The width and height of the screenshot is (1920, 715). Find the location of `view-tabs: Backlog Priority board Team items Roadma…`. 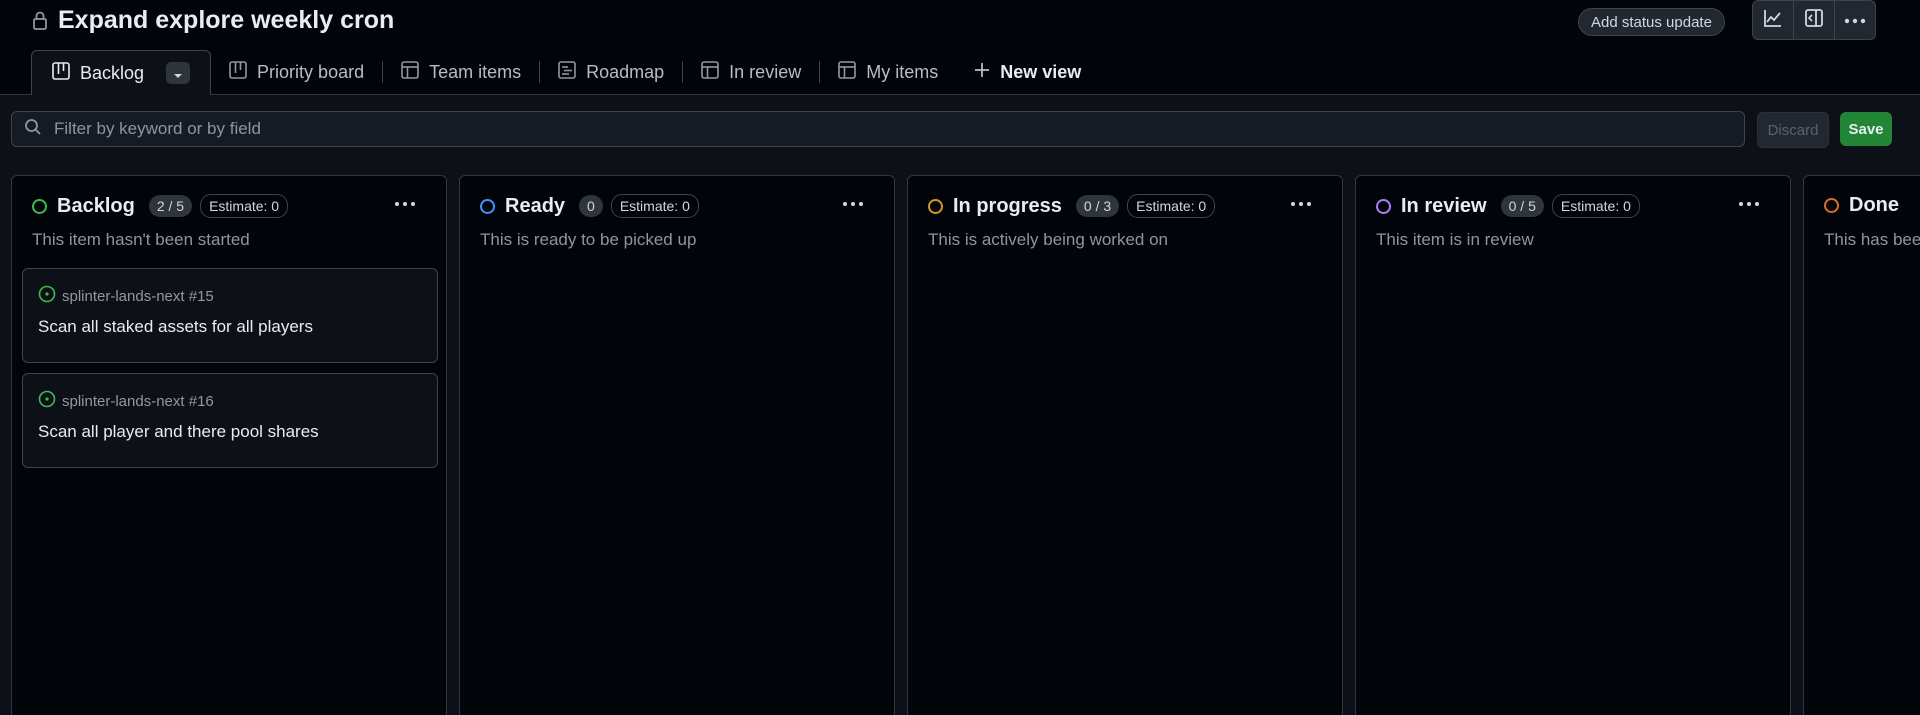

view-tabs: Backlog Priority board Team items Roadma… is located at coordinates (565, 72).